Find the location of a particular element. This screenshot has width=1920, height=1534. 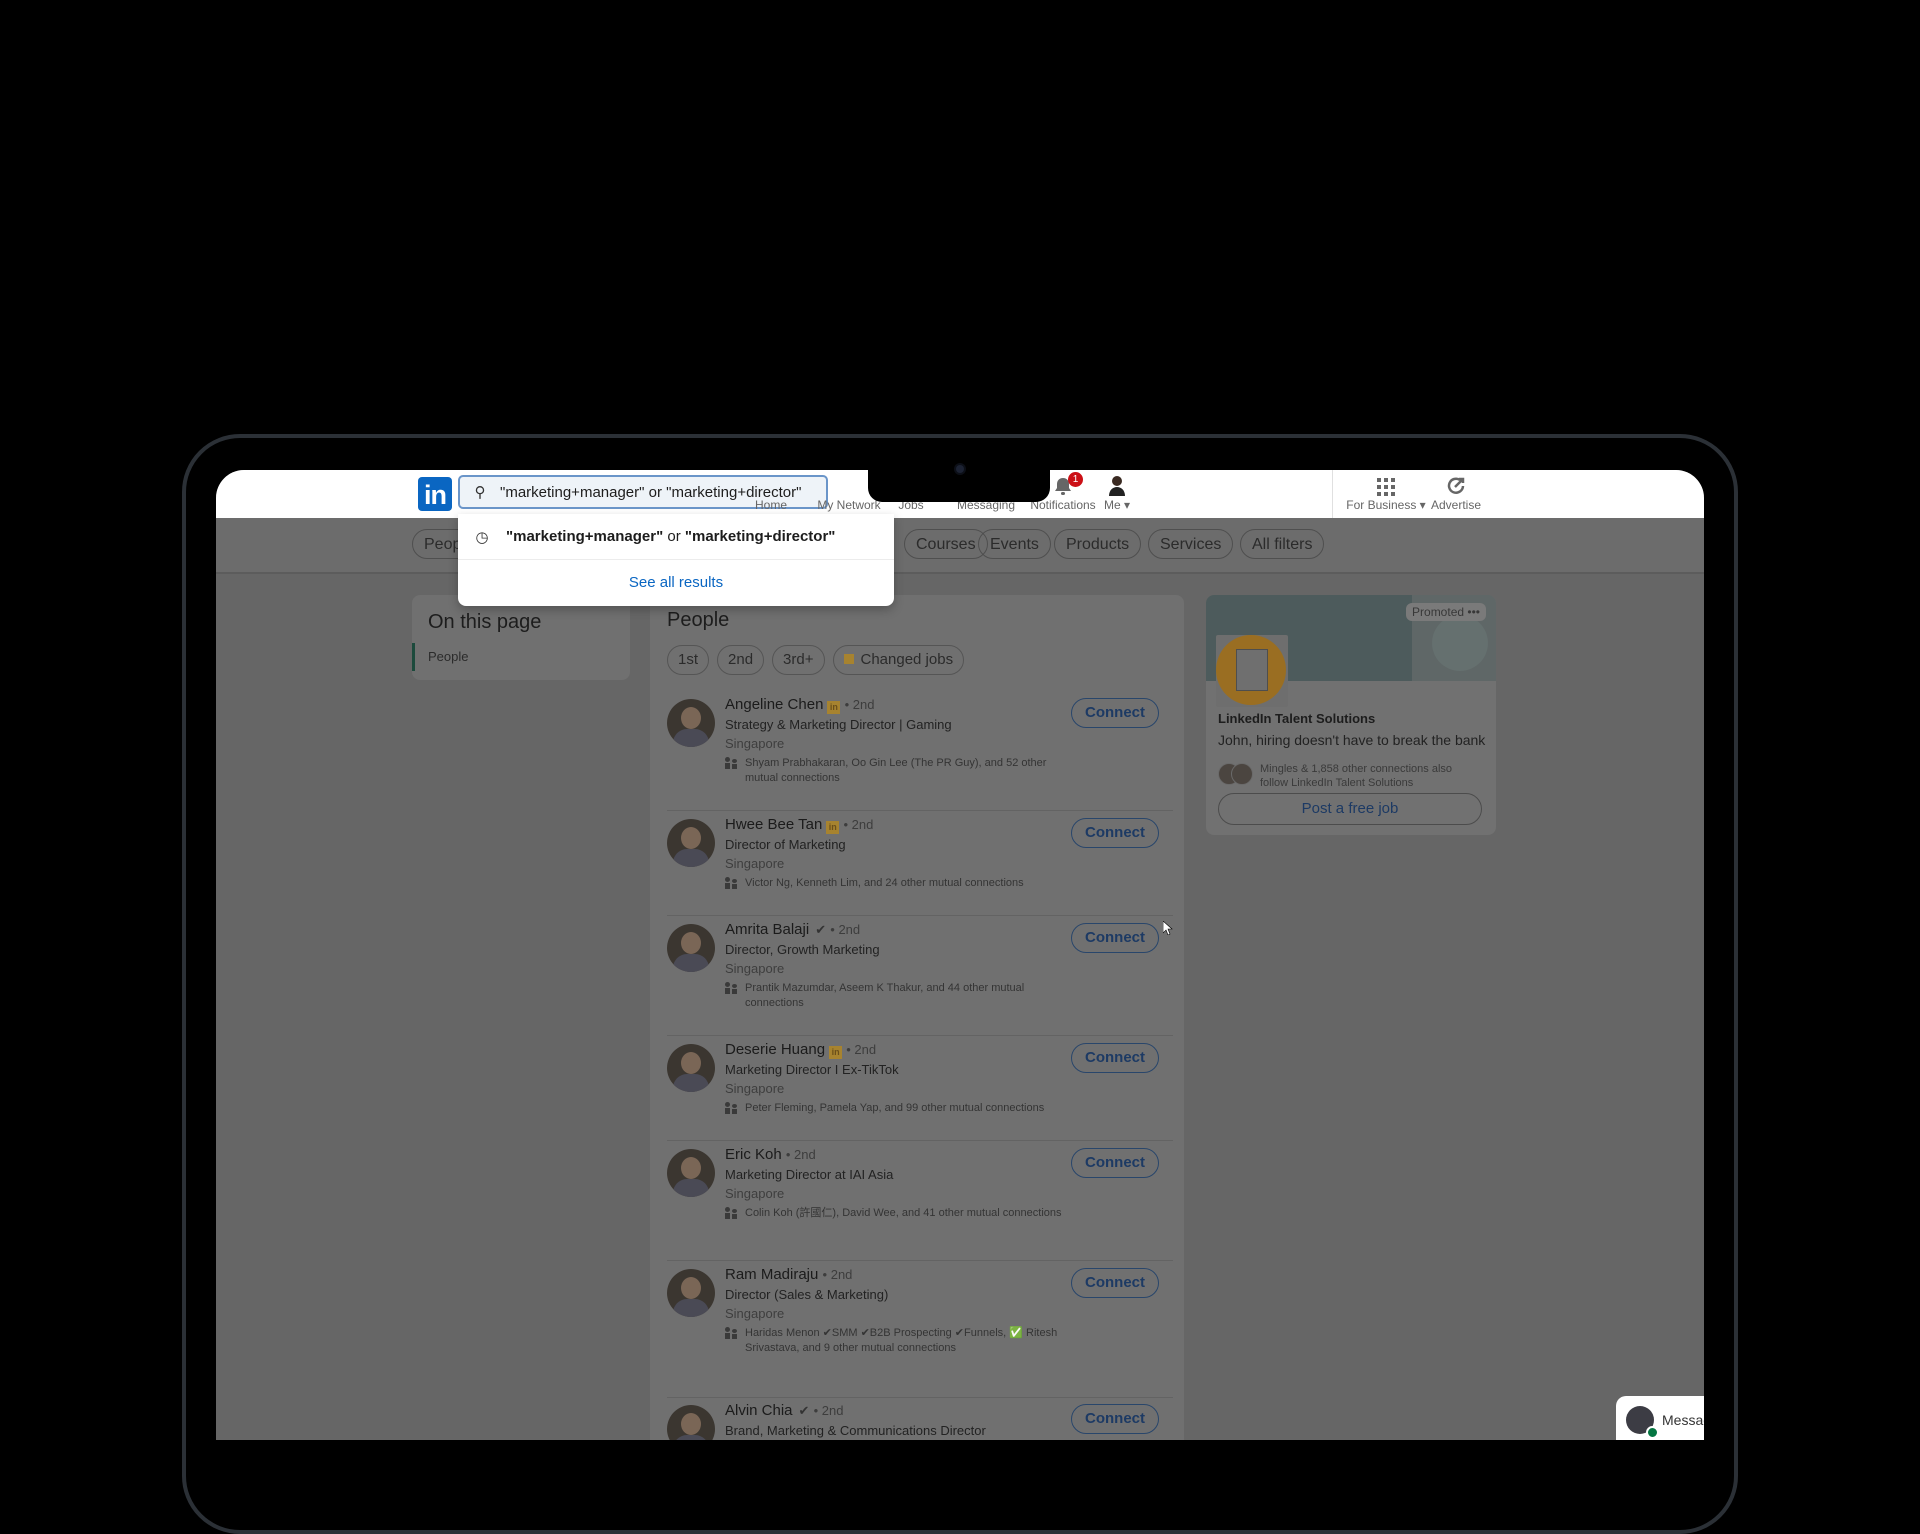

nav-me-label: Me ▾ is located at coordinates (1117, 505).